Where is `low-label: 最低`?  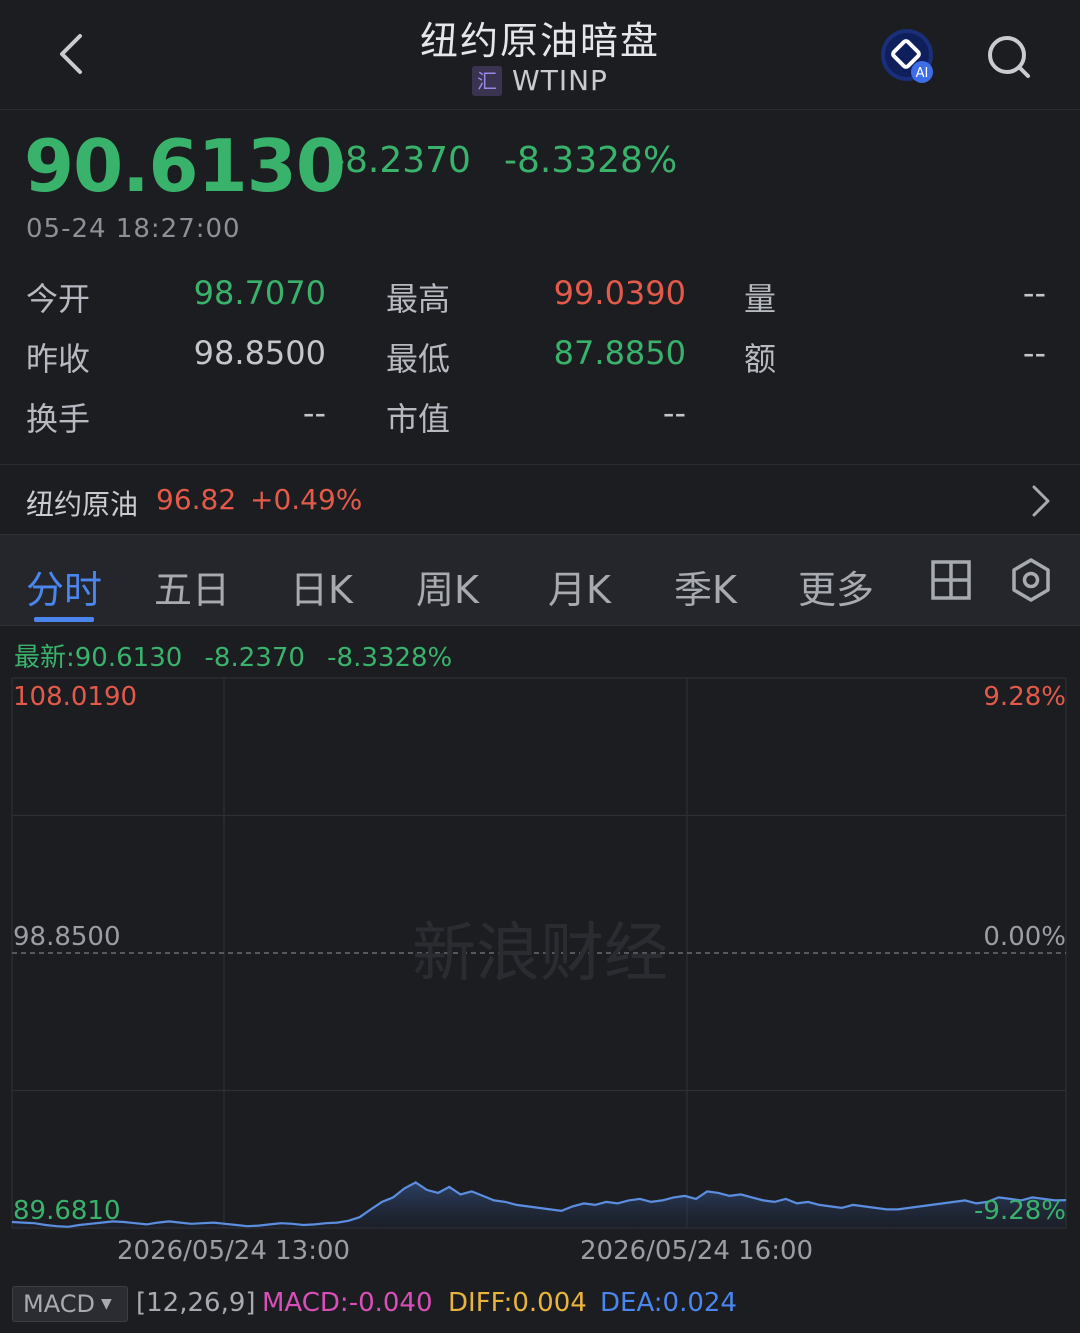 low-label: 最低 is located at coordinates (418, 359).